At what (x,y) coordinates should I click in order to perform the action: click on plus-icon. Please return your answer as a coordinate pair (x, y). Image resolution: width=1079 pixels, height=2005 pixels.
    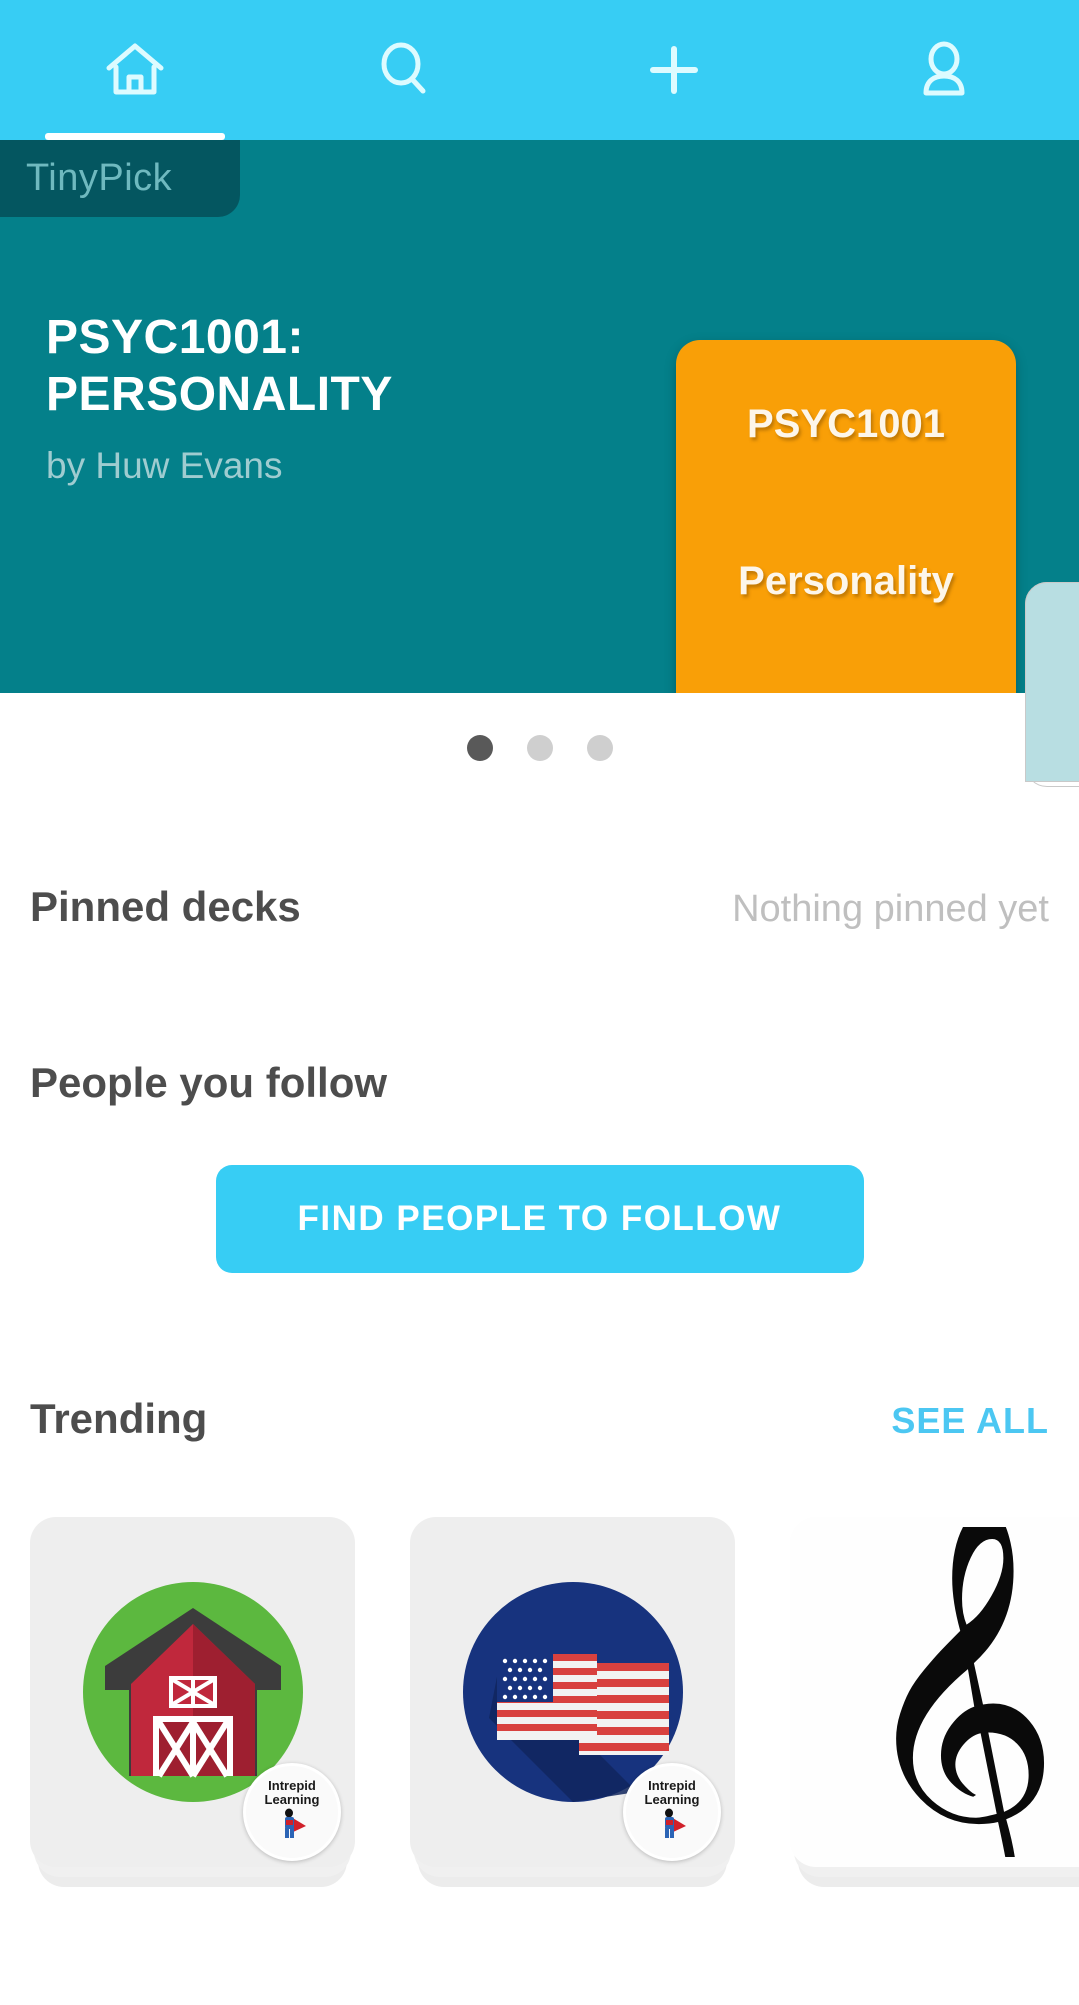
    Looking at the image, I should click on (674, 70).